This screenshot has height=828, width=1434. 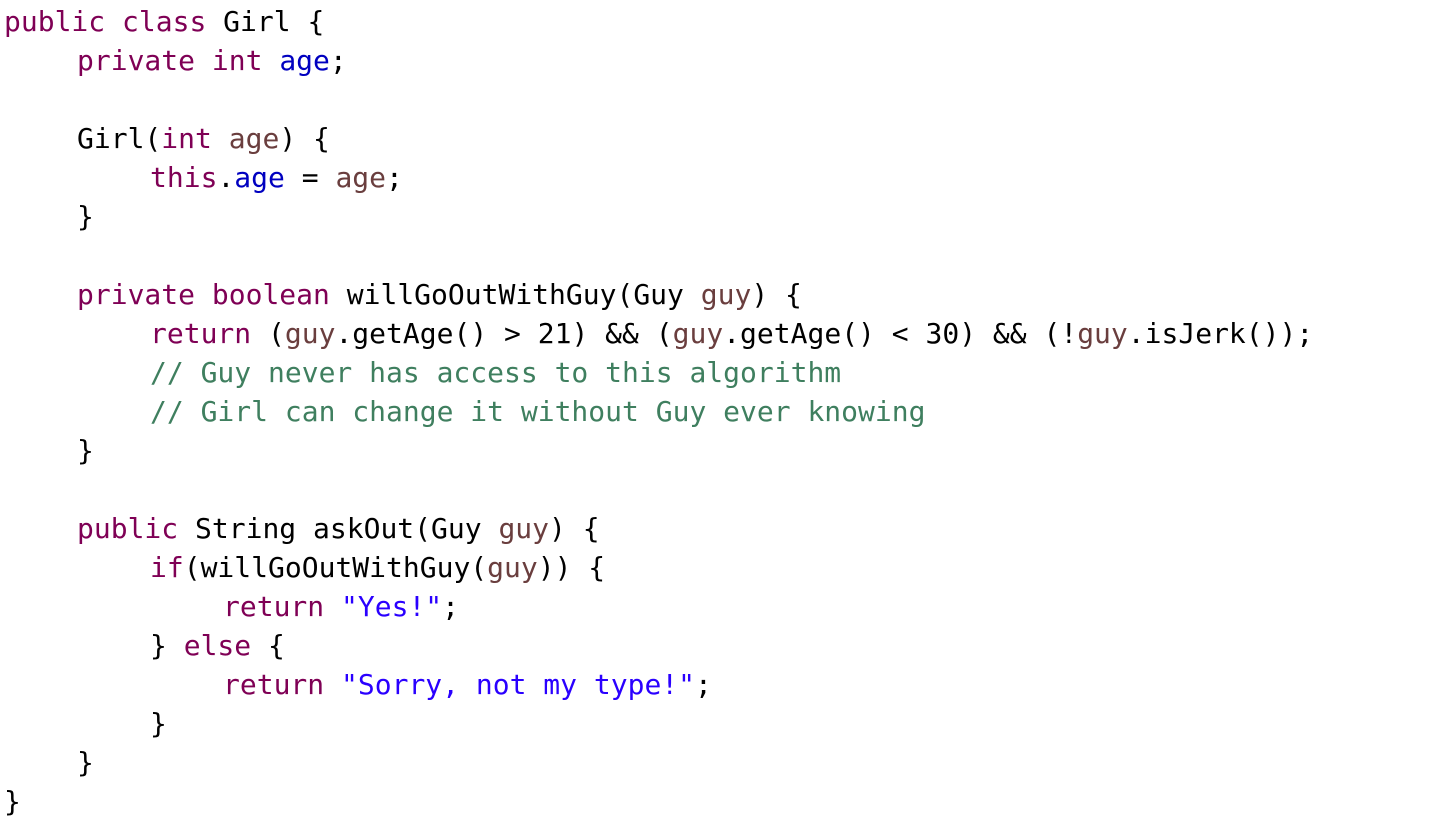 I want to click on code-line: Girl(int age) {, so click(x=203, y=138).